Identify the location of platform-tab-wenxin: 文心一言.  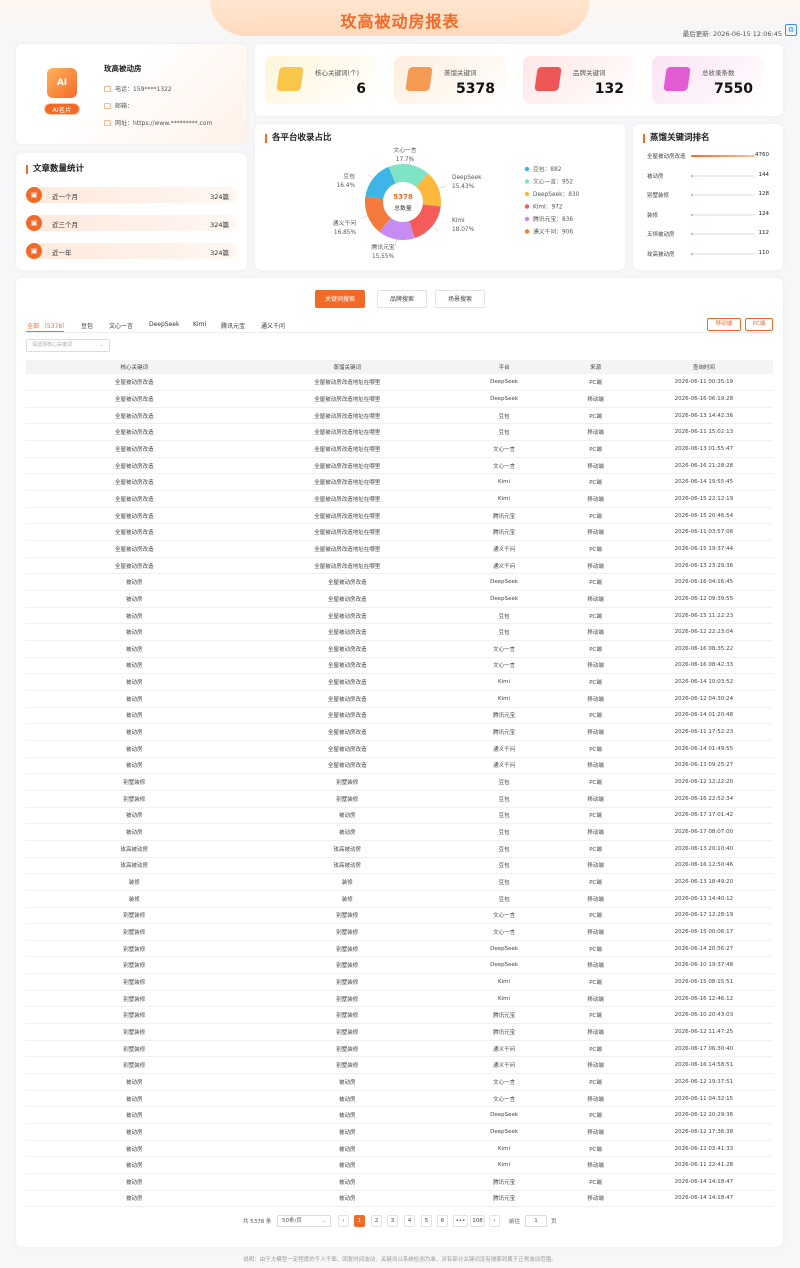
(121, 325).